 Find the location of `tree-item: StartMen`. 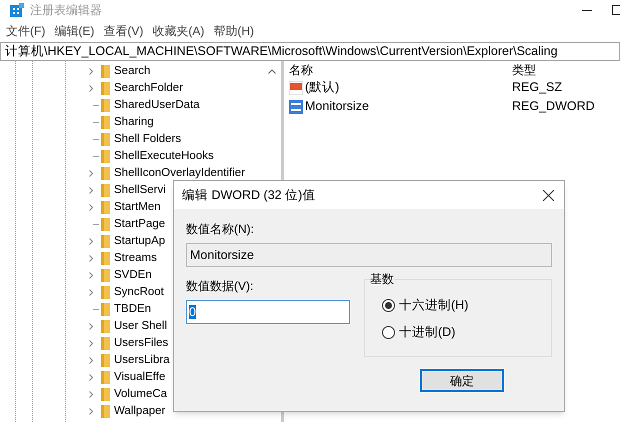

tree-item: StartMen is located at coordinates (137, 207).